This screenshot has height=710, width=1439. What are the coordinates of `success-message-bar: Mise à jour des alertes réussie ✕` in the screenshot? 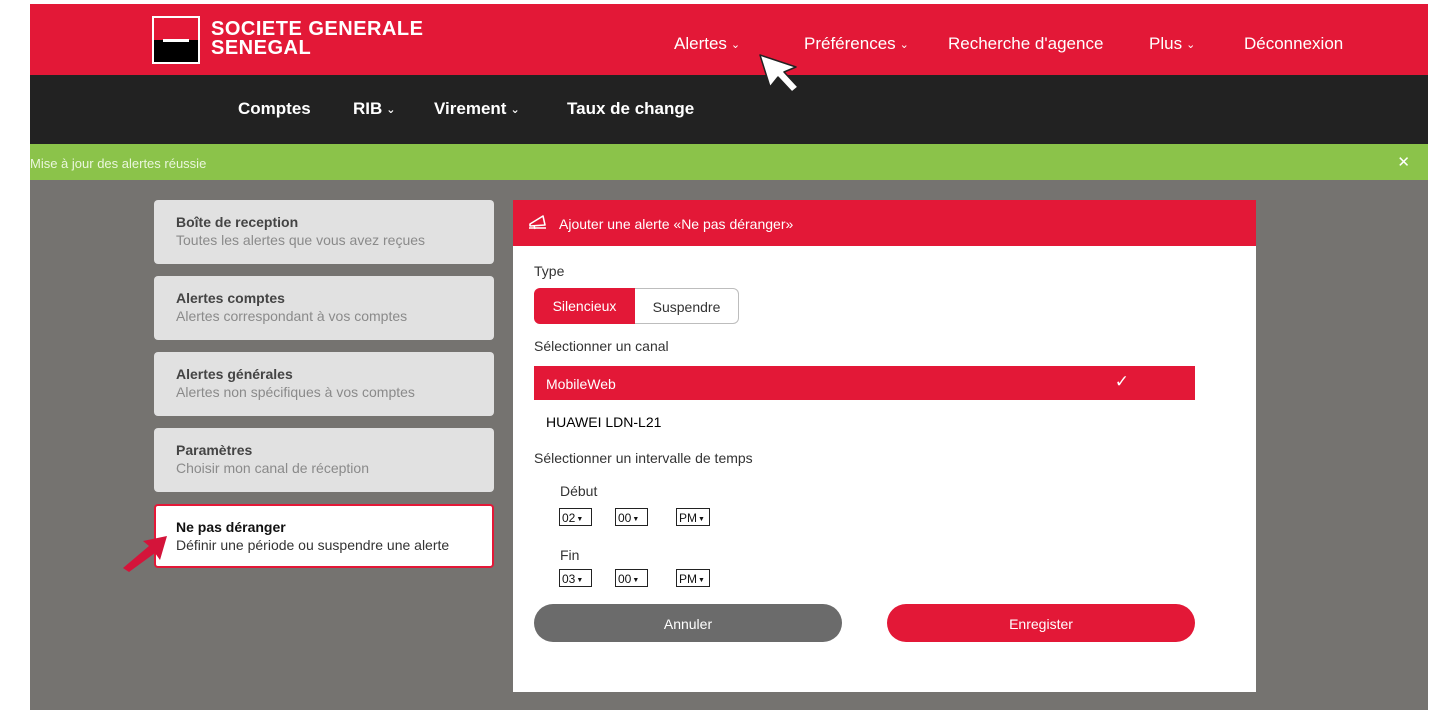 It's located at (729, 162).